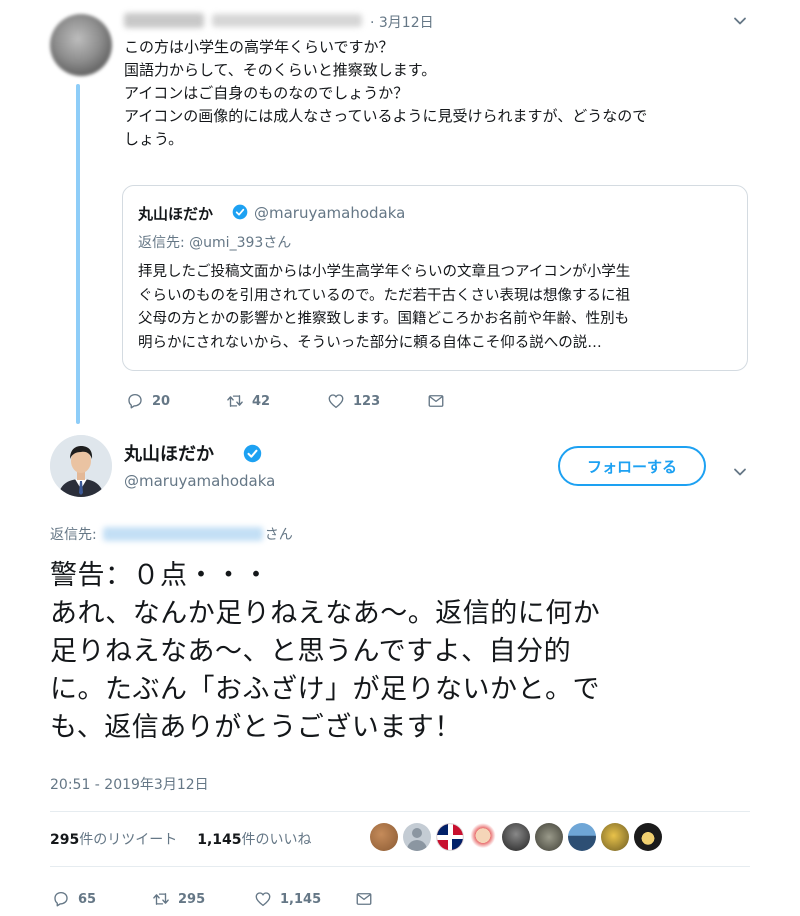  I want to click on parent-name-redacted, so click(164, 20).